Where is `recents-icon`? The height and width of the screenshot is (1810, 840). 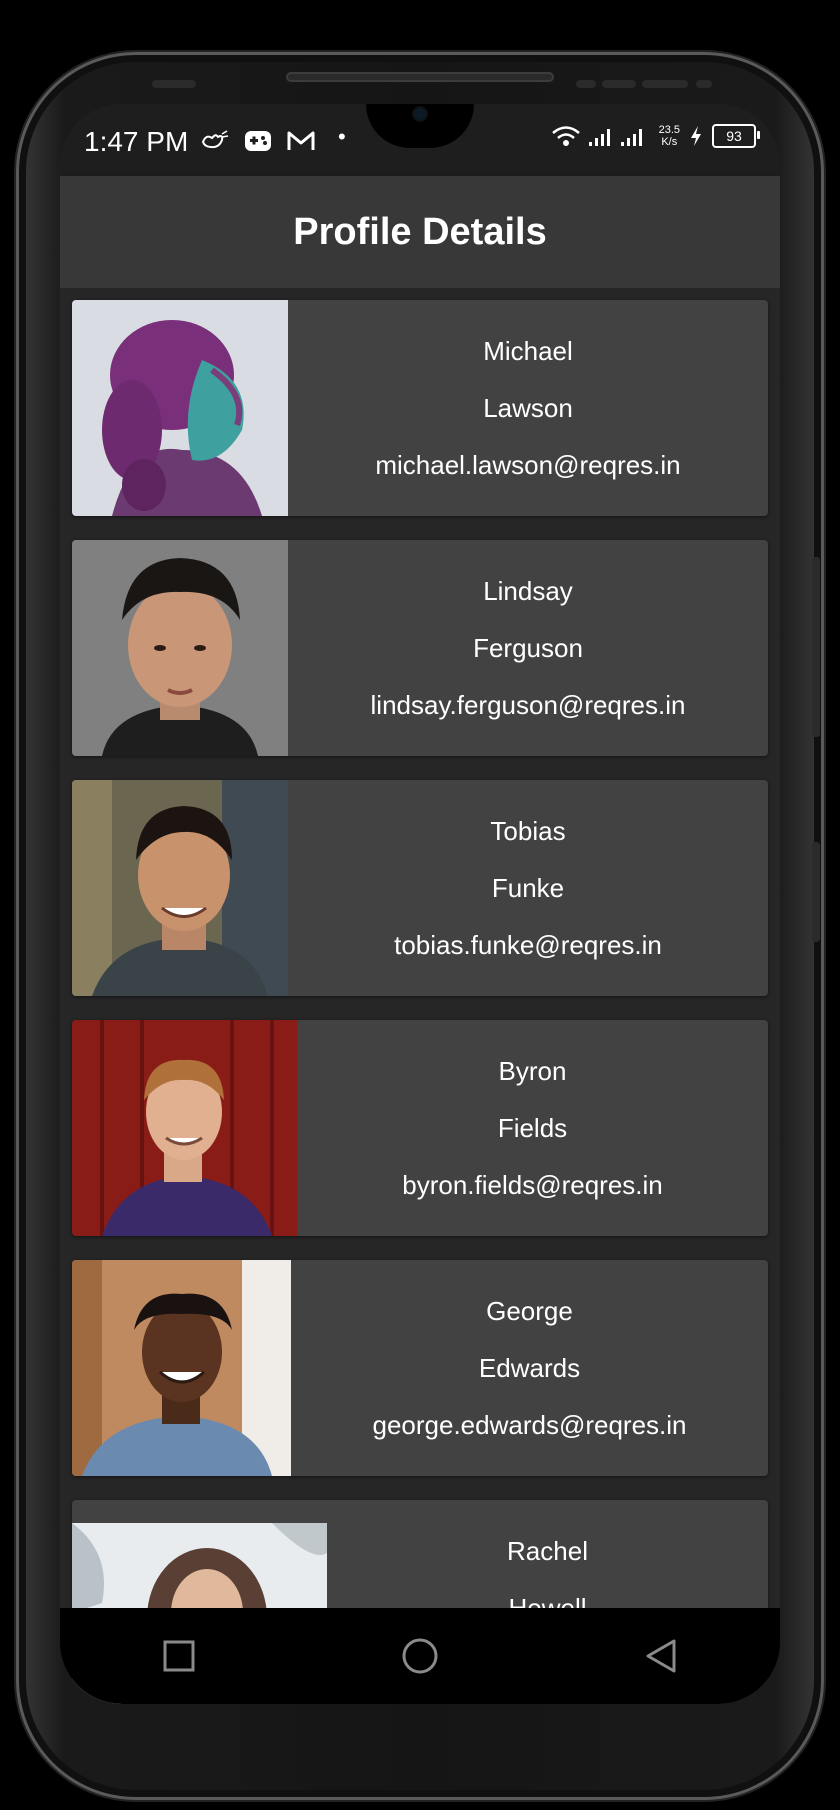
recents-icon is located at coordinates (179, 1656).